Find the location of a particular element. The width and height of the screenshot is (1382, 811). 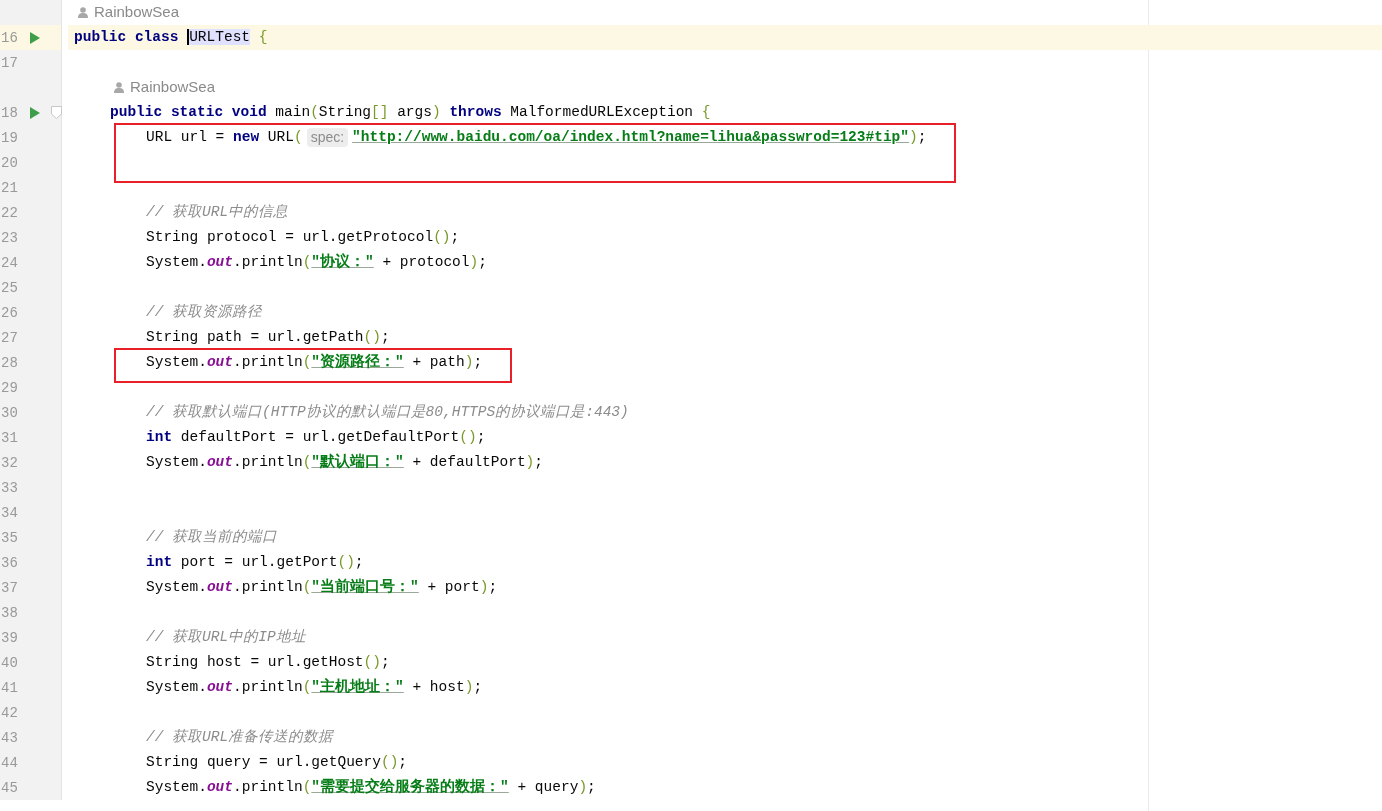

line-number: 20 is located at coordinates (9, 162).